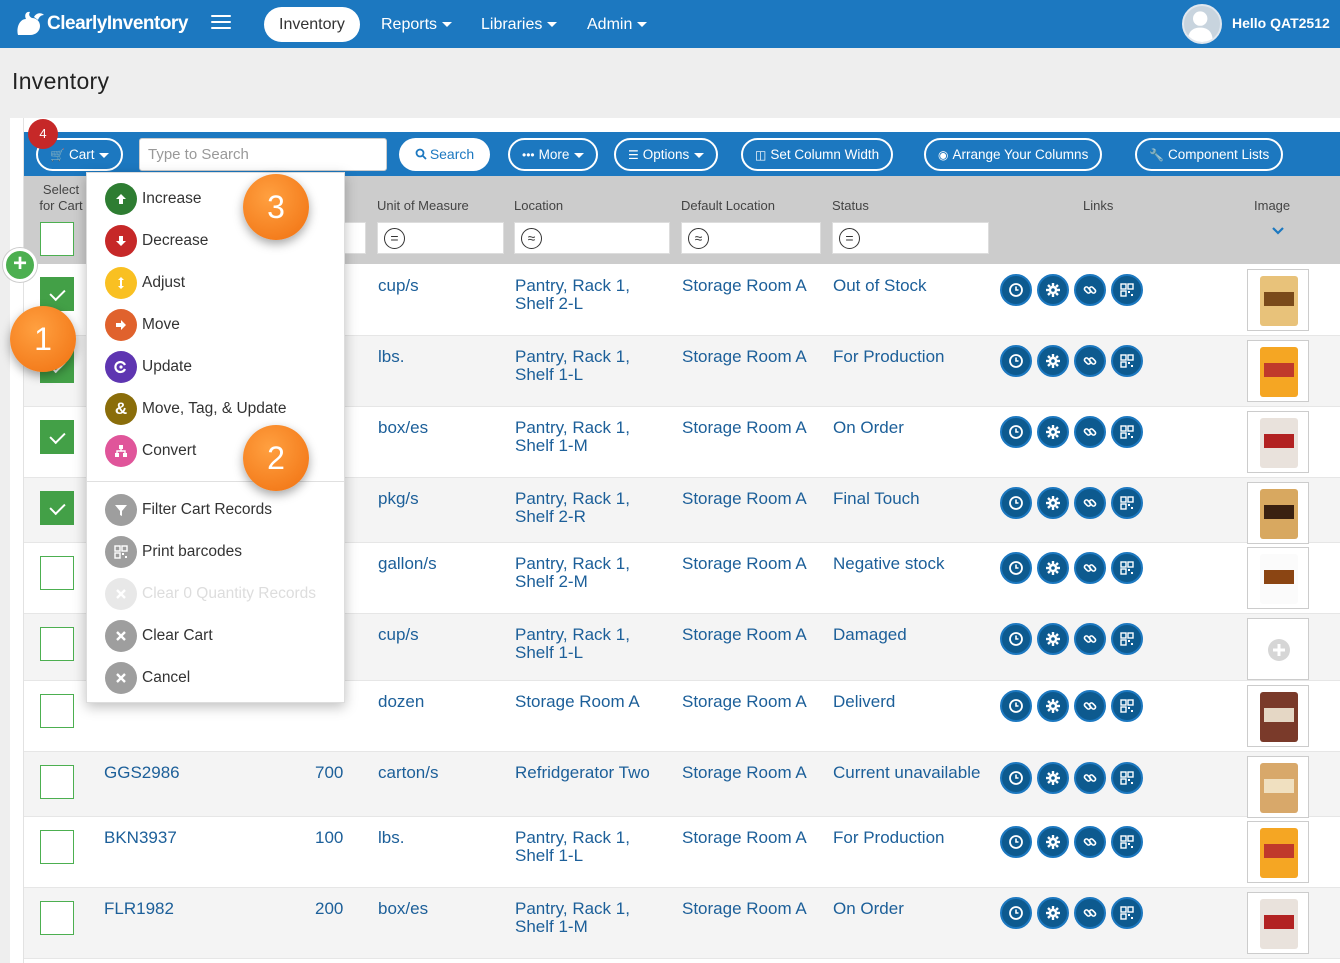 The width and height of the screenshot is (1340, 963). Describe the element at coordinates (1209, 154) in the screenshot. I see `component-lists-button: 🔧 Component Lists` at that location.